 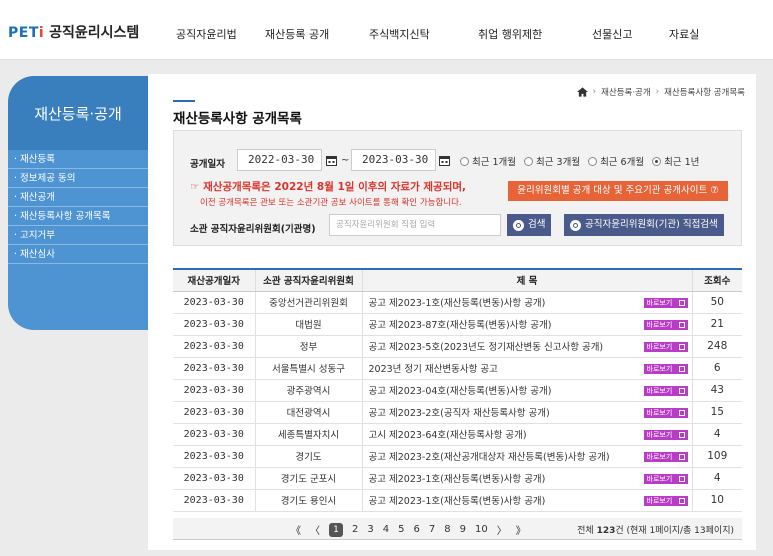 What do you see at coordinates (518, 225) in the screenshot?
I see `search-icon` at bounding box center [518, 225].